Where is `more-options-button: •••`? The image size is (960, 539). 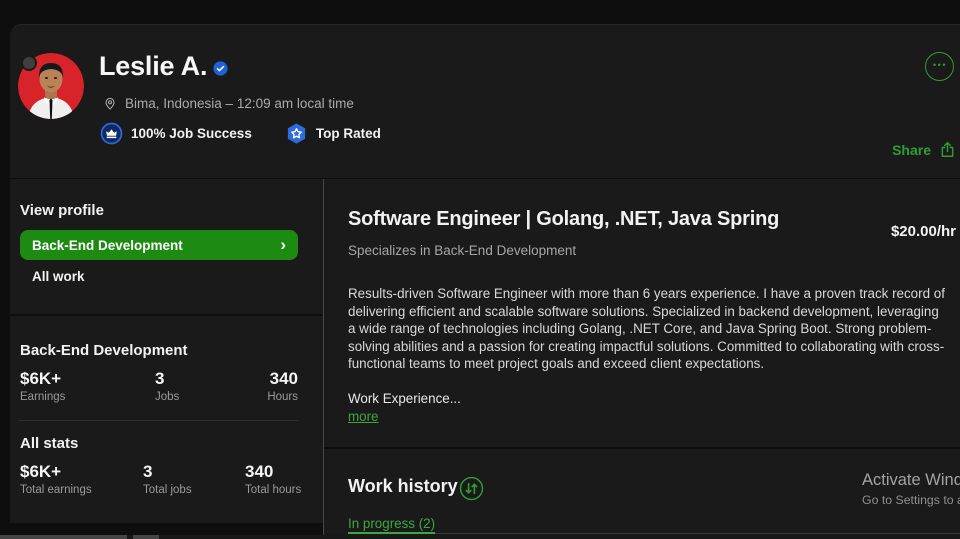 more-options-button: ••• is located at coordinates (939, 66).